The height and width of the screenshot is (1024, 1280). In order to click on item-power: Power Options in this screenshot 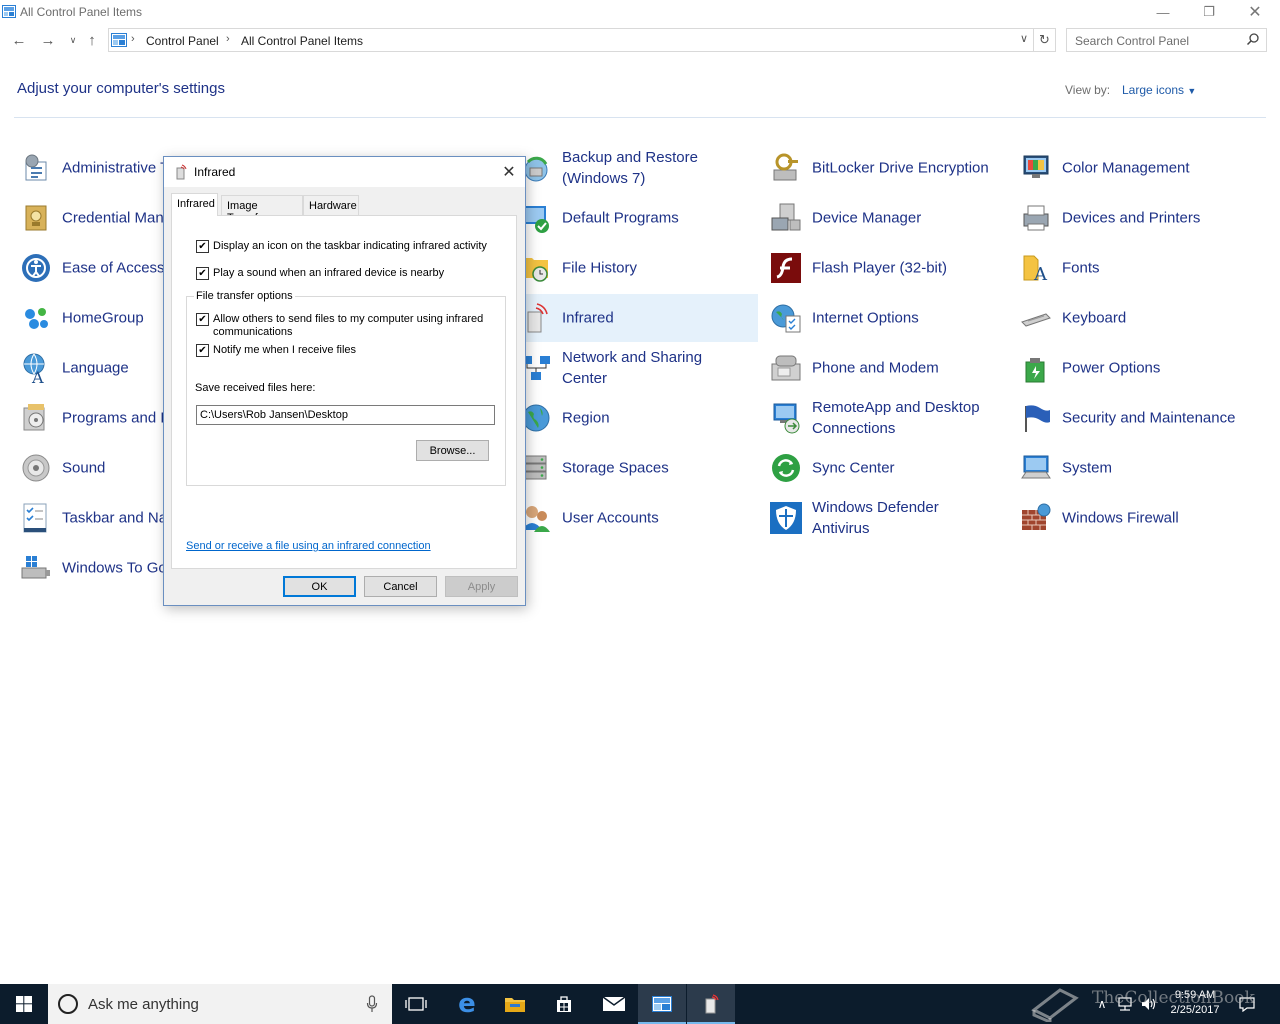, I will do `click(1141, 368)`.